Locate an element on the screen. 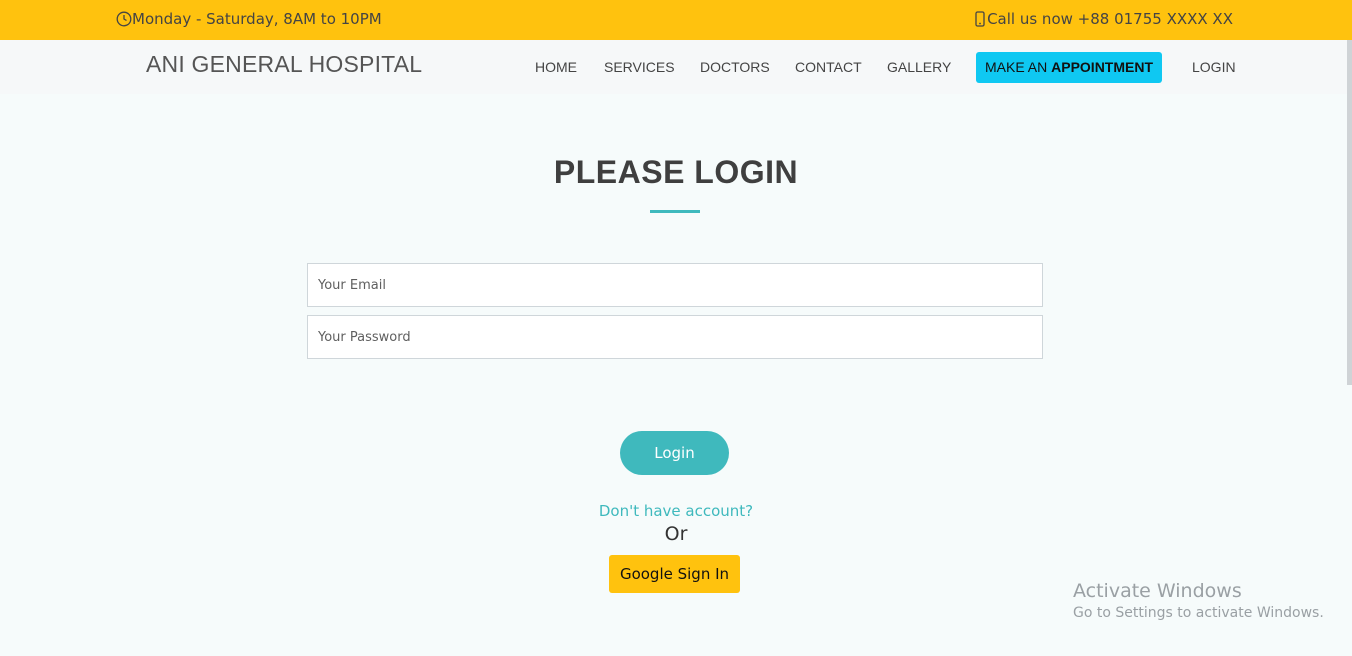 The height and width of the screenshot is (656, 1352). watermark-subtitle: Go to Settings to activate Windows. is located at coordinates (1198, 613).